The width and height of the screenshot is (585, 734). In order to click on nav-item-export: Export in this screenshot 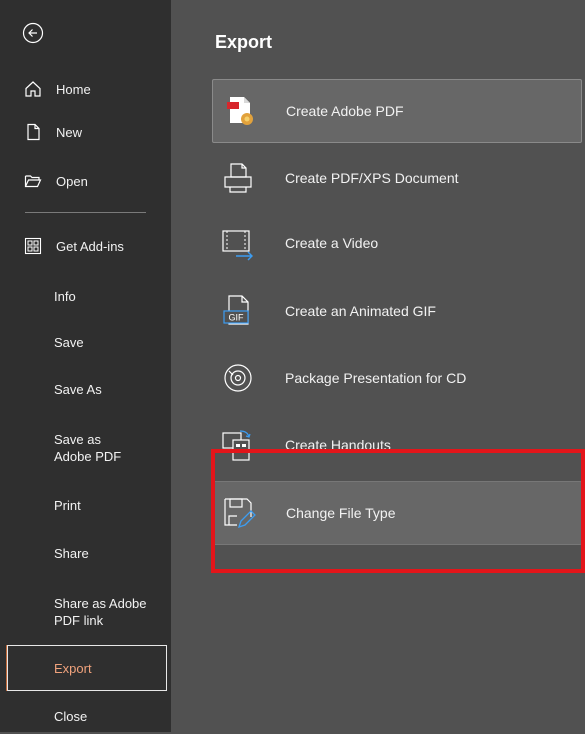, I will do `click(87, 668)`.